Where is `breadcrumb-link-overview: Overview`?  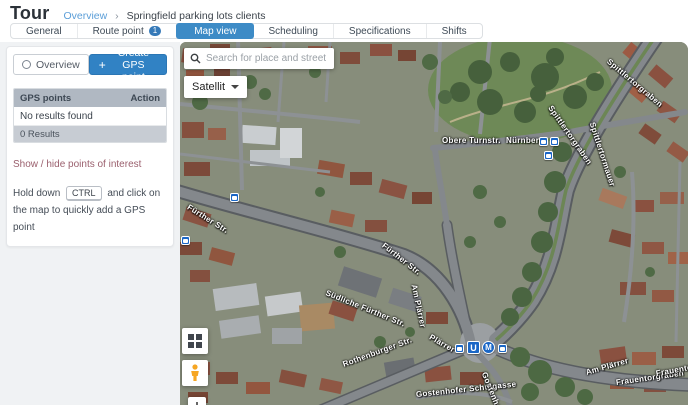
breadcrumb-link-overview: Overview is located at coordinates (85, 16).